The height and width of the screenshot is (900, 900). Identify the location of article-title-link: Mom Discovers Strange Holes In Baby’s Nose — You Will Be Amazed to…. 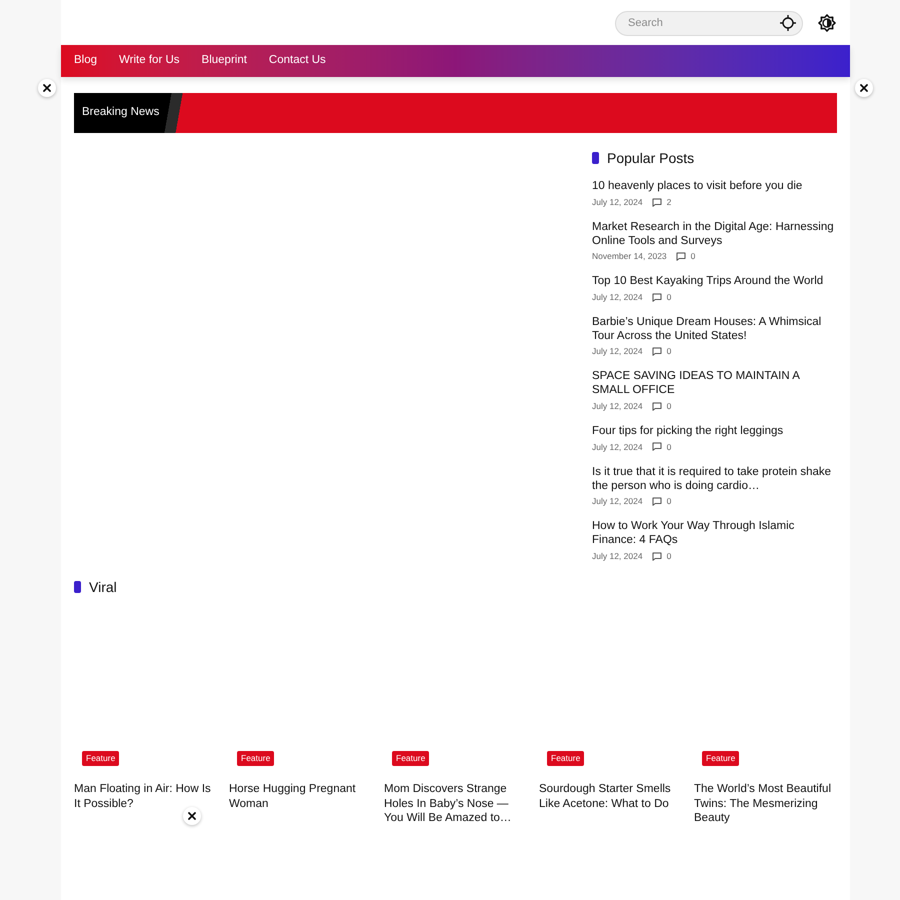
(455, 804).